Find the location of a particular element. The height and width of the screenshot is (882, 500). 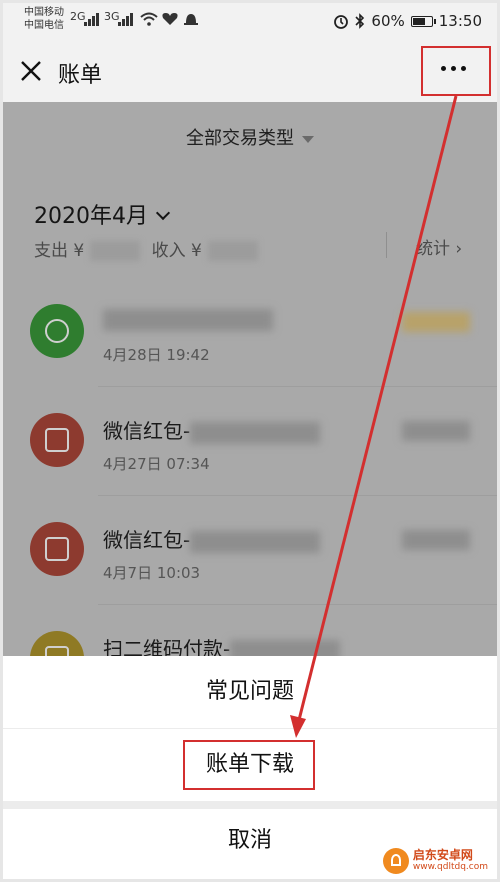

alarm-icon is located at coordinates (341, 22).